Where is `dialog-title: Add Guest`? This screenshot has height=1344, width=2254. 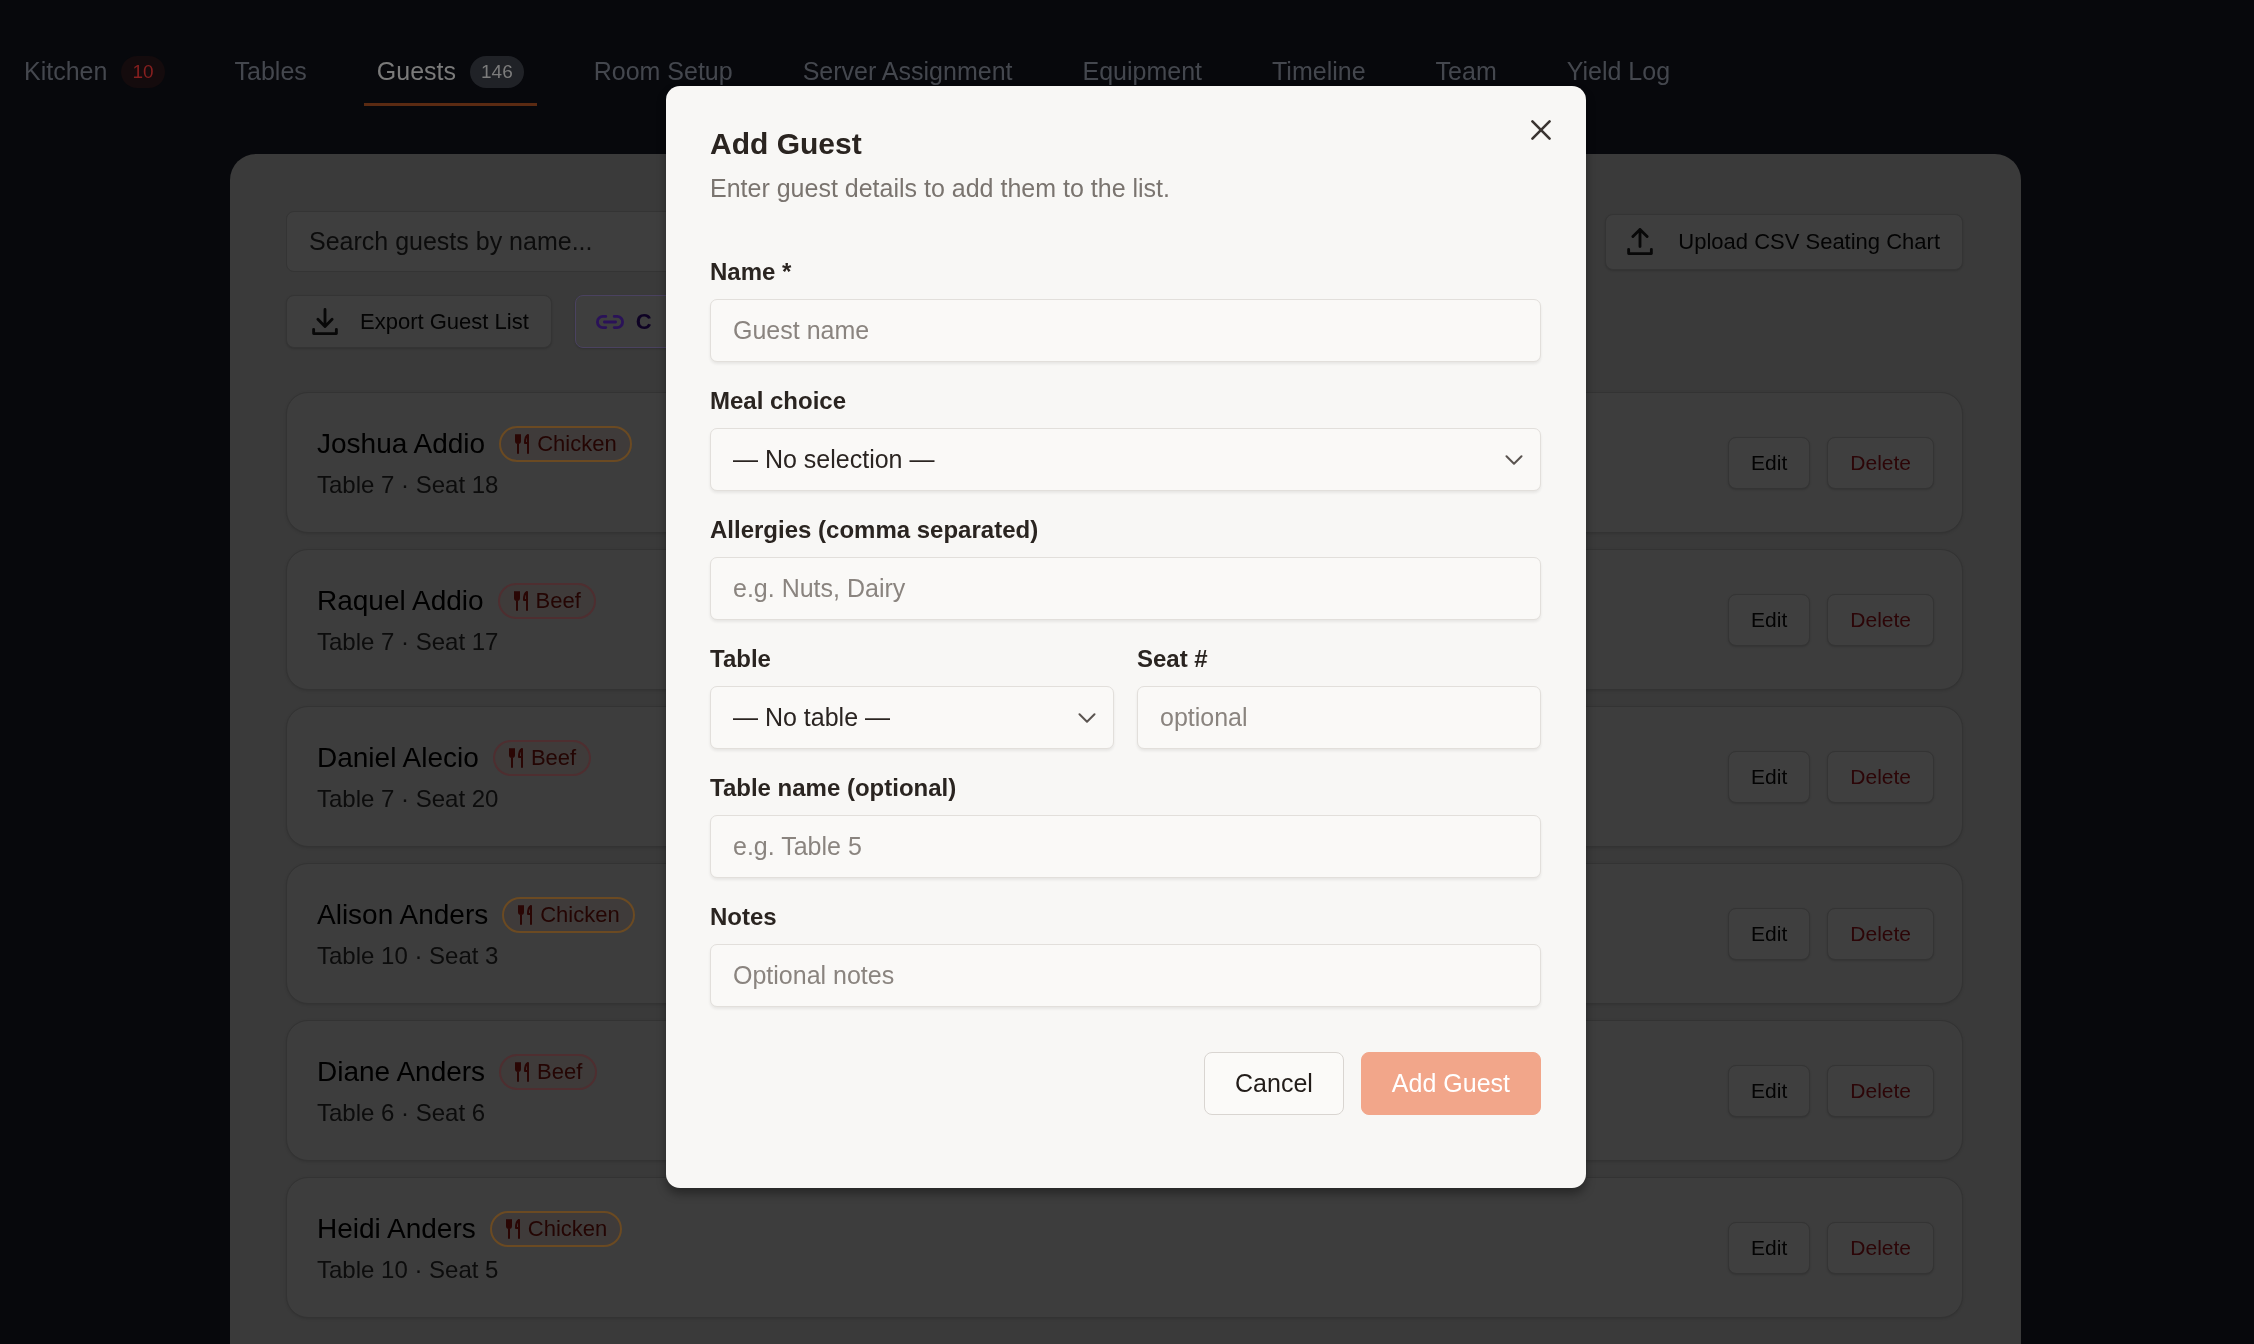 dialog-title: Add Guest is located at coordinates (786, 144).